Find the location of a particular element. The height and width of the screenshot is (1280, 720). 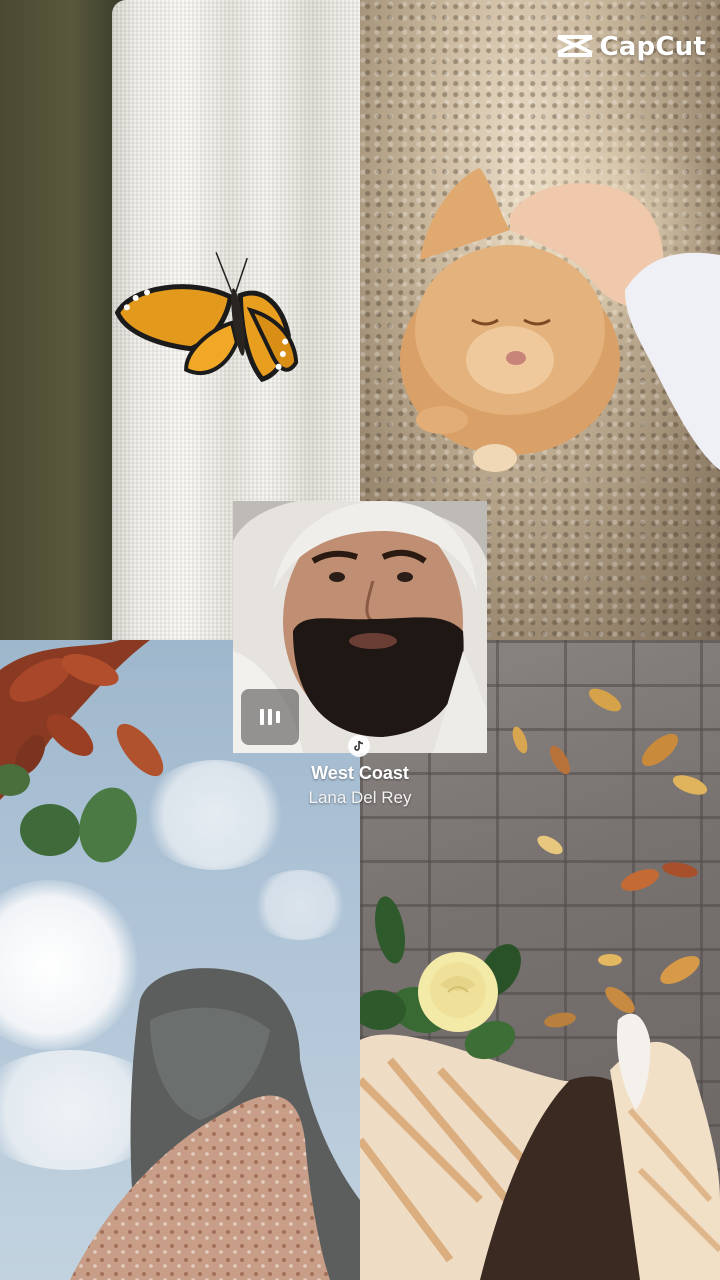

video-preview-card is located at coordinates (360, 627).